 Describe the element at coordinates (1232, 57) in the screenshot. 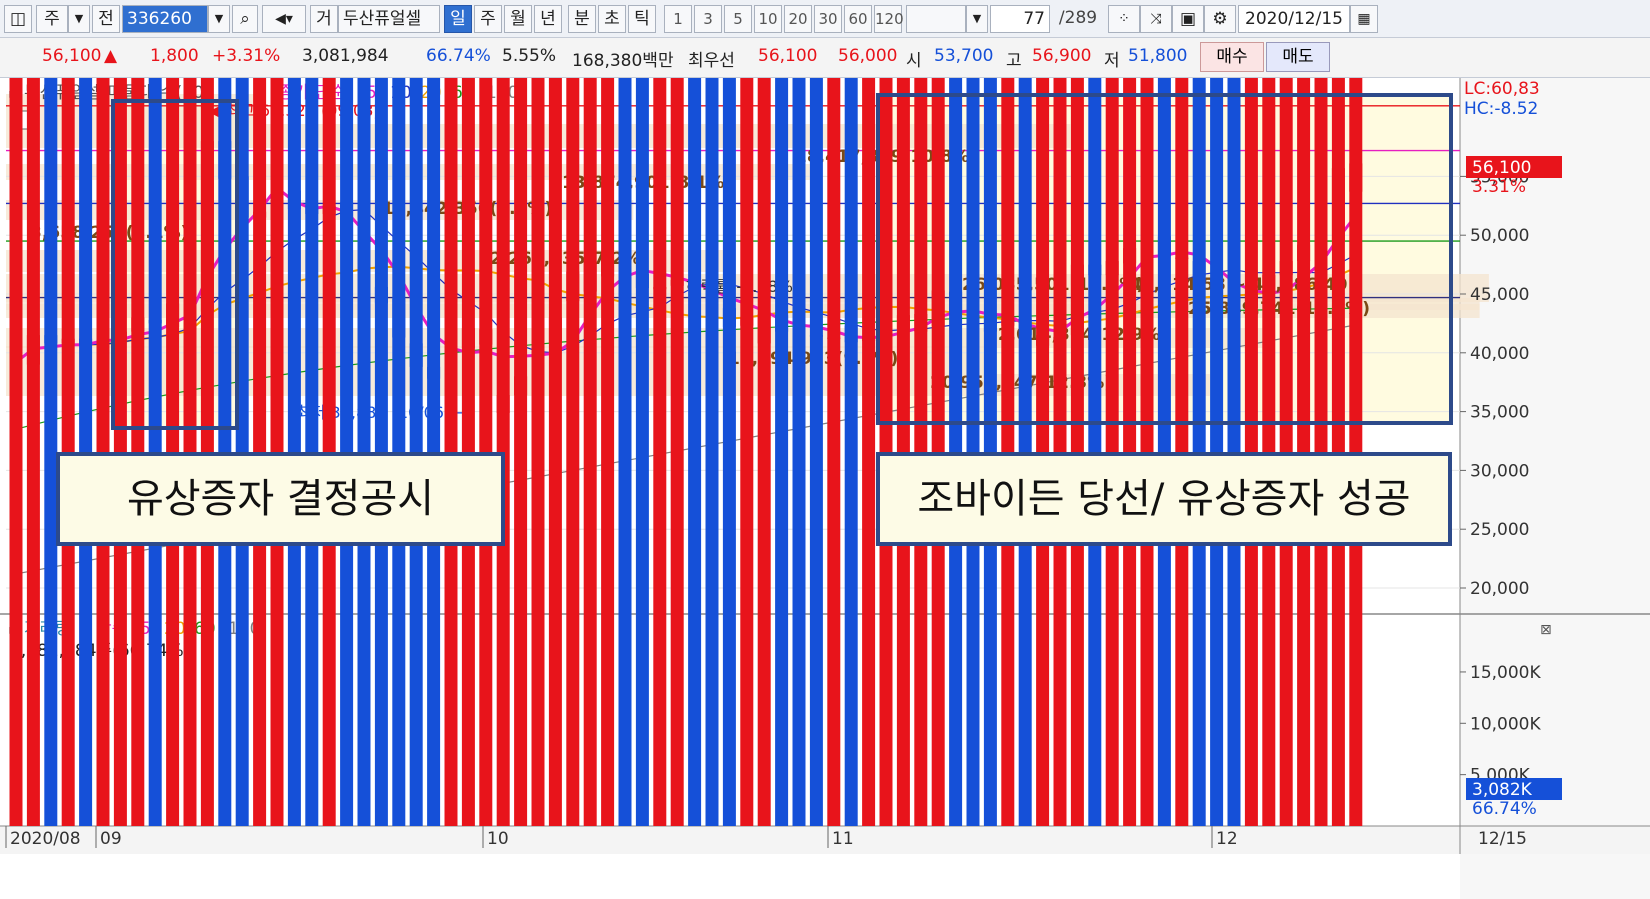

I see `buy-button: 매수` at that location.